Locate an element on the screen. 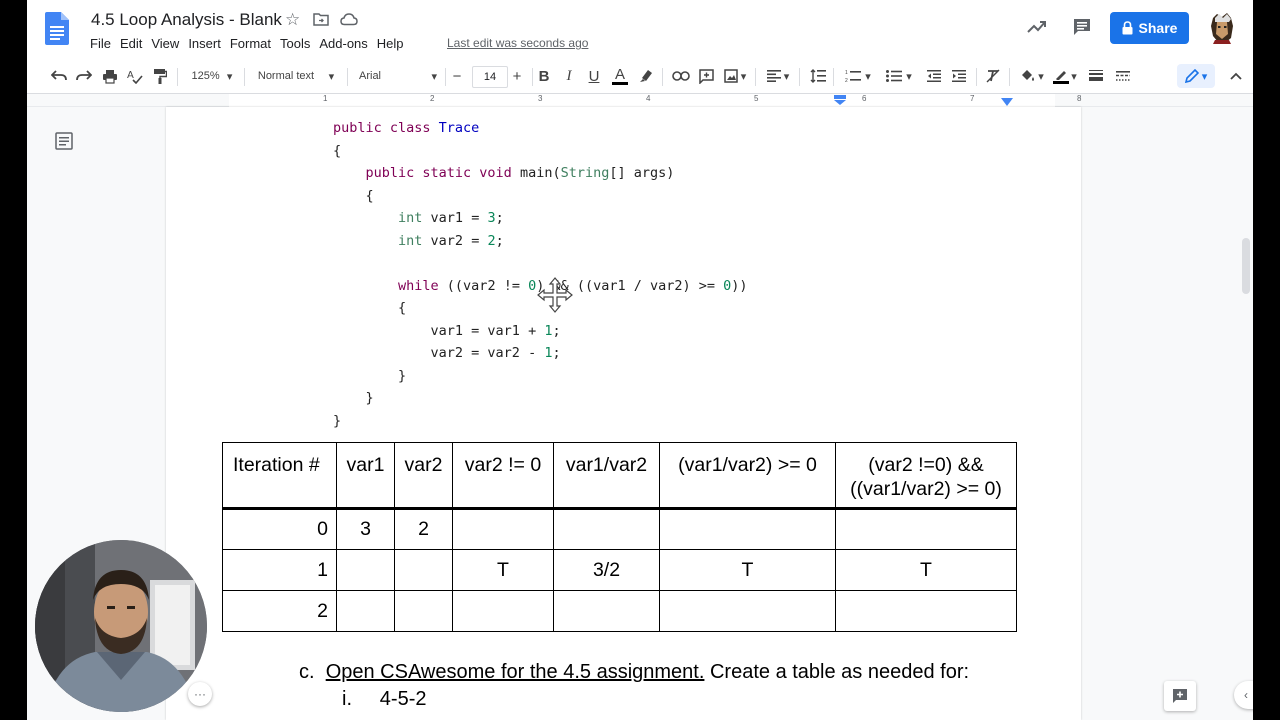  right-indent-marker-icon is located at coordinates (1007, 102).